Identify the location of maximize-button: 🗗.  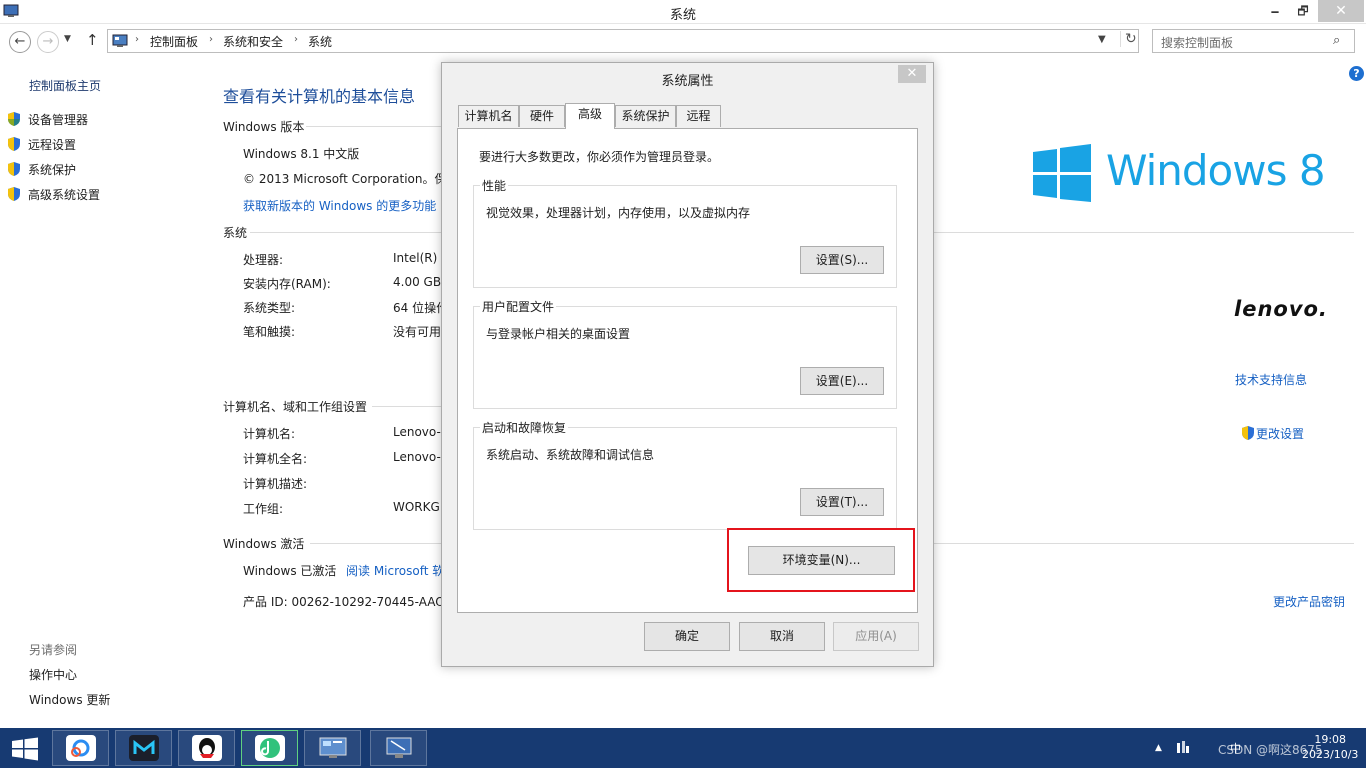
(1303, 11).